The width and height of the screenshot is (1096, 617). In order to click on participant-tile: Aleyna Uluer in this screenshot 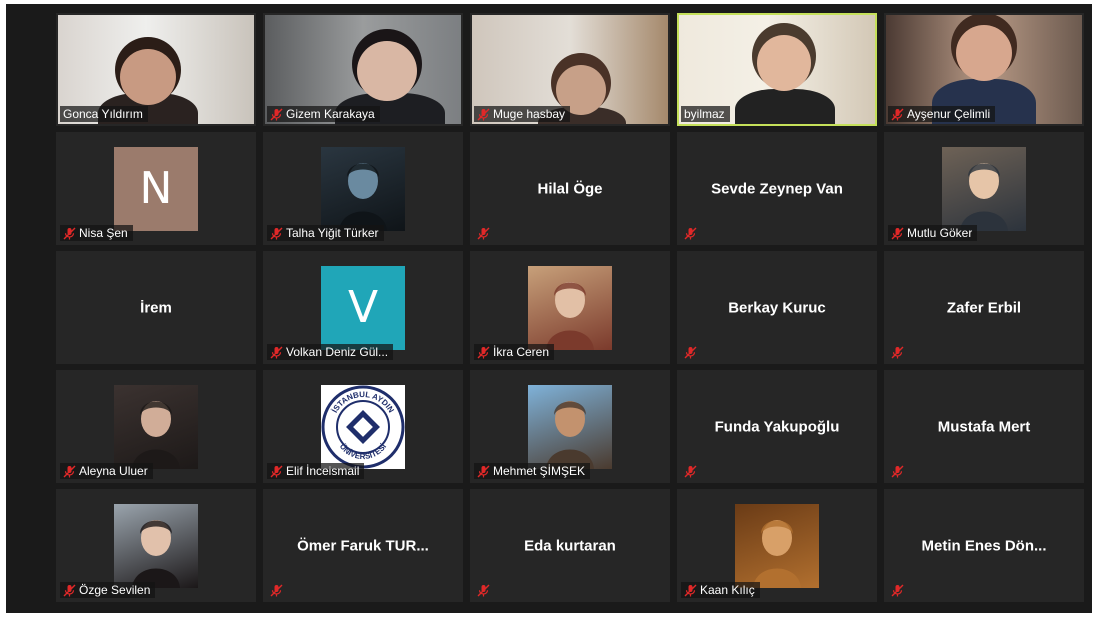, I will do `click(156, 426)`.